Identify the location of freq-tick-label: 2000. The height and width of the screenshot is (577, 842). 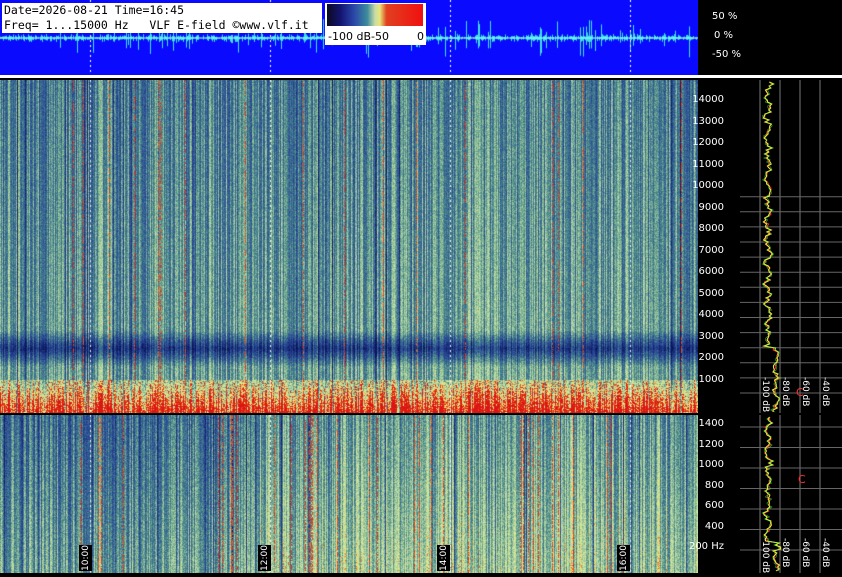
(711, 357).